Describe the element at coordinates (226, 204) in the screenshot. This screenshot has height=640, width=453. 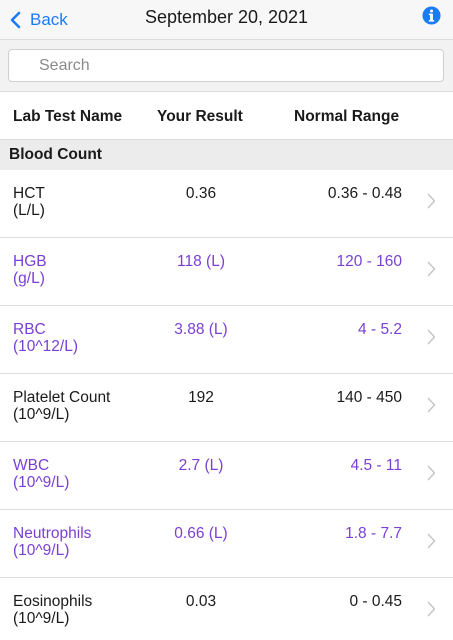
I see `table-row: HCT (L/L) 0.36 0.36 - 0.48` at that location.